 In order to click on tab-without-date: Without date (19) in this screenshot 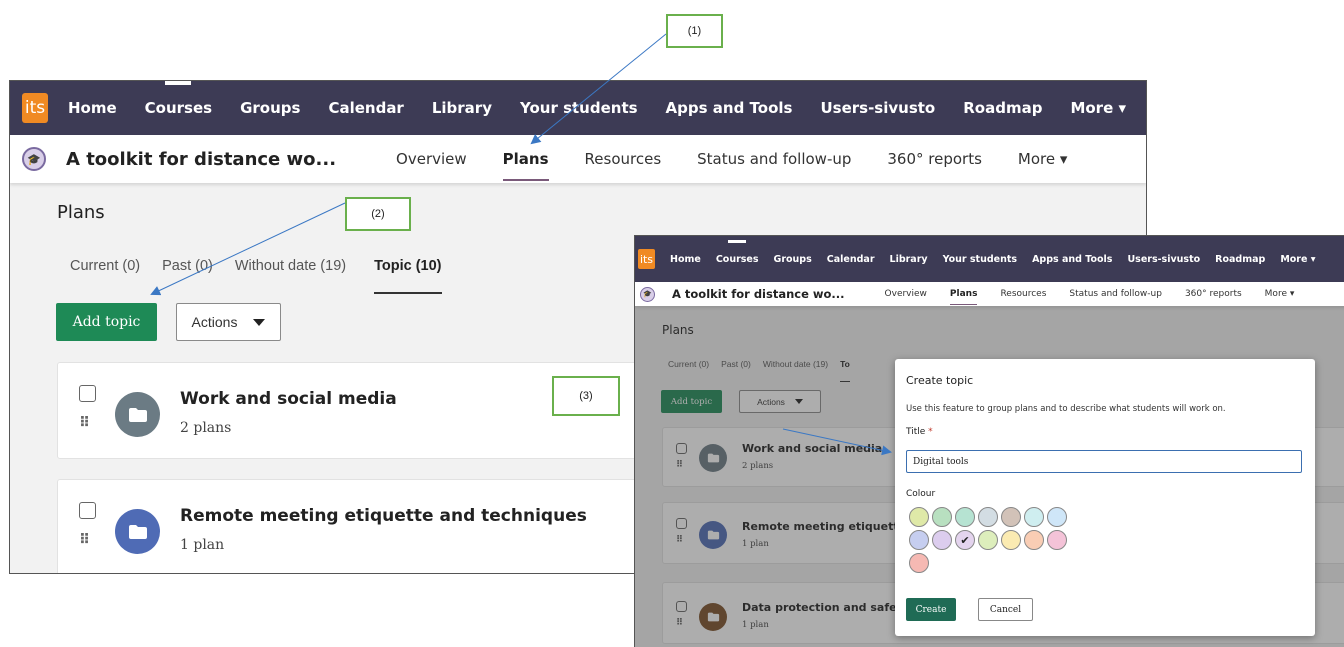, I will do `click(290, 266)`.